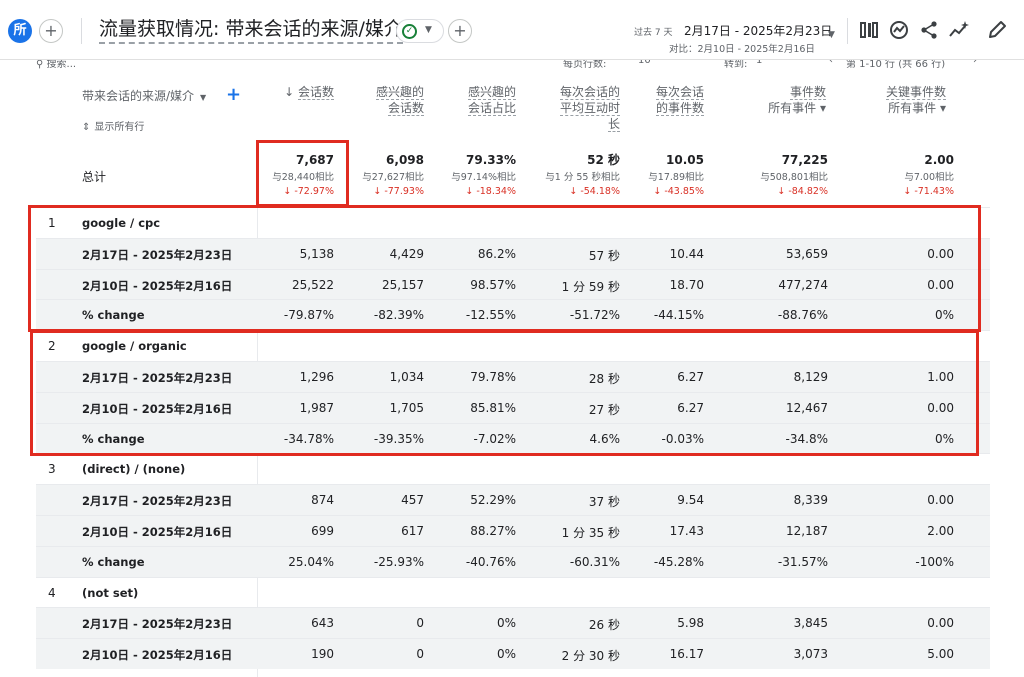  Describe the element at coordinates (667, 100) in the screenshot. I see `col-header-events-per-session: 每次会话 的事件数` at that location.